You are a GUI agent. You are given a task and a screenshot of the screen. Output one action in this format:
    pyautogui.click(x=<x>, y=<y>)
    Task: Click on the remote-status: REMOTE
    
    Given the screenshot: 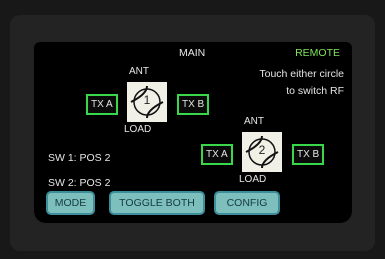 What is the action you would take?
    pyautogui.click(x=317, y=53)
    